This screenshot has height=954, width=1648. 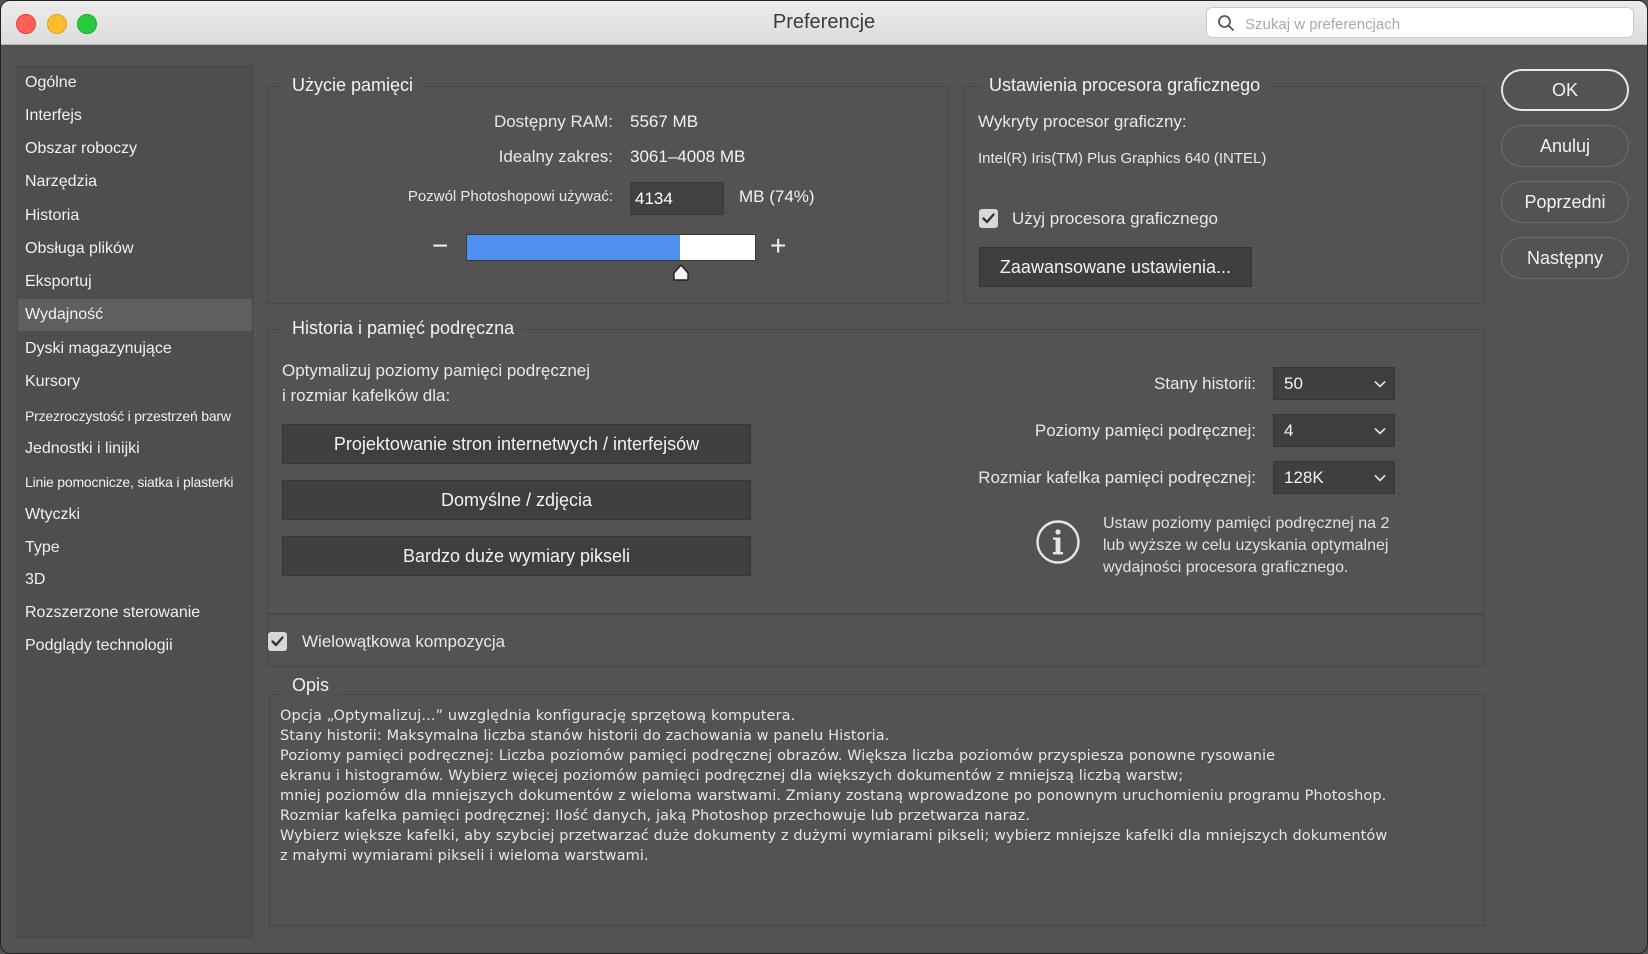 I want to click on description-title: Opis, so click(x=311, y=685).